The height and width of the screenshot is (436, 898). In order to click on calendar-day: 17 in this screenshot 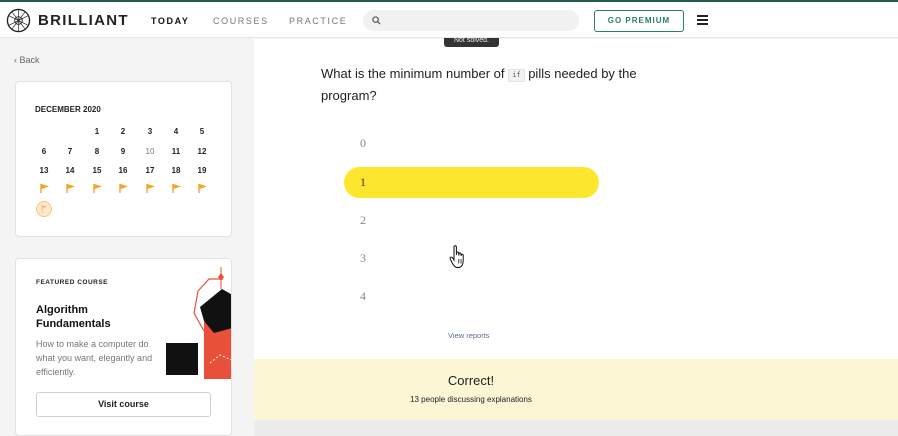, I will do `click(150, 170)`.